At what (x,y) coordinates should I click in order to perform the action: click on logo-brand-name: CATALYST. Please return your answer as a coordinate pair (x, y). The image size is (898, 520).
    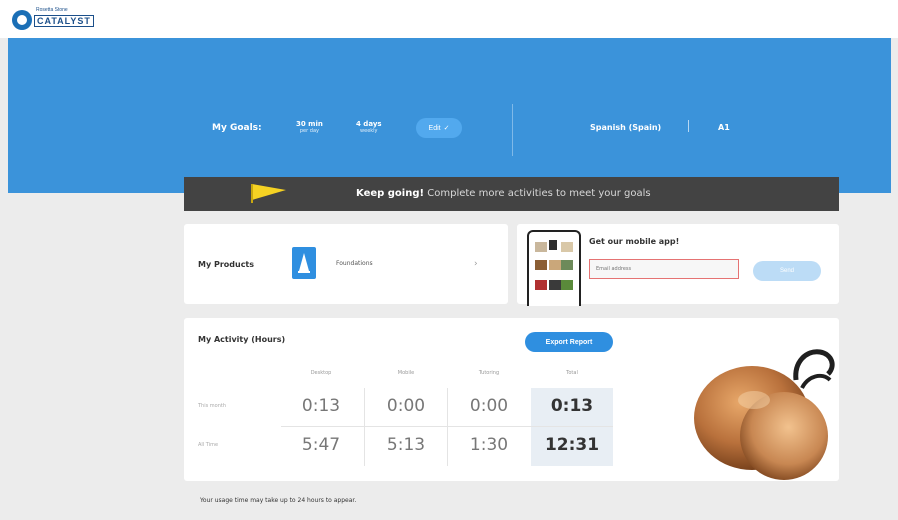
    Looking at the image, I should click on (64, 21).